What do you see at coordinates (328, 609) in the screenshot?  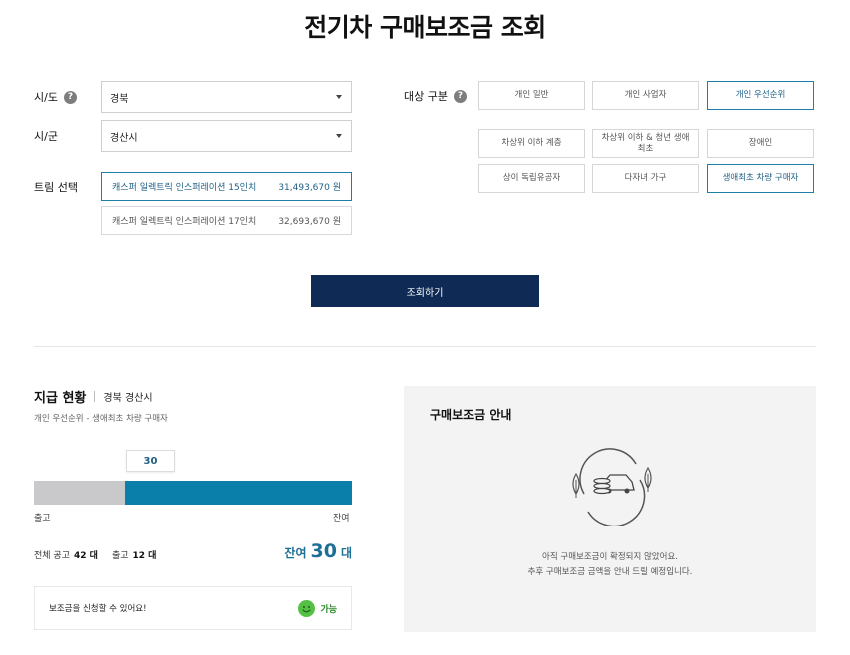 I see `availability-text: 가능` at bounding box center [328, 609].